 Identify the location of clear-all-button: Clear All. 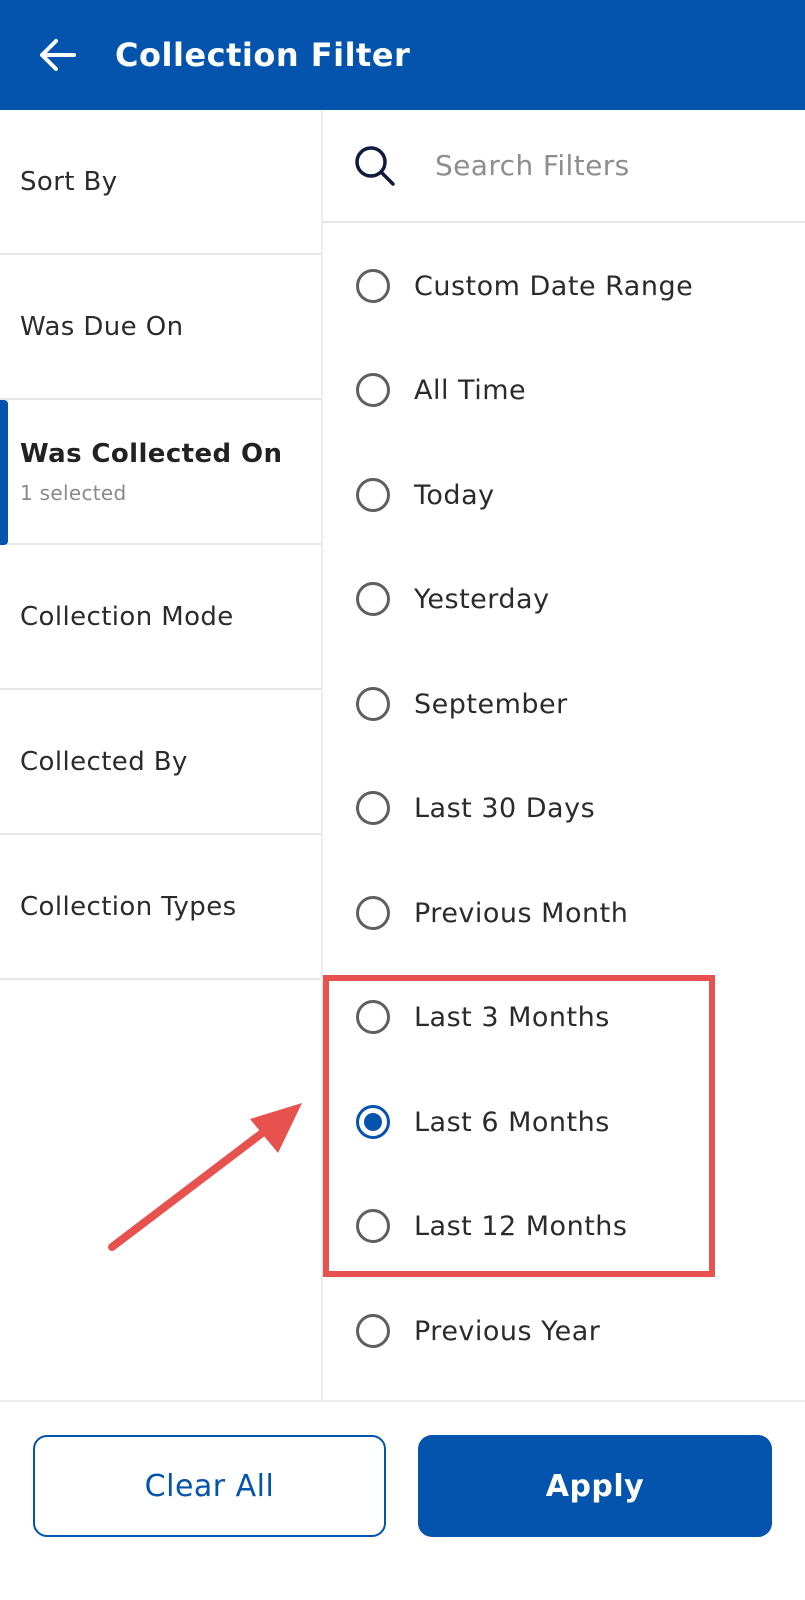
(209, 1486).